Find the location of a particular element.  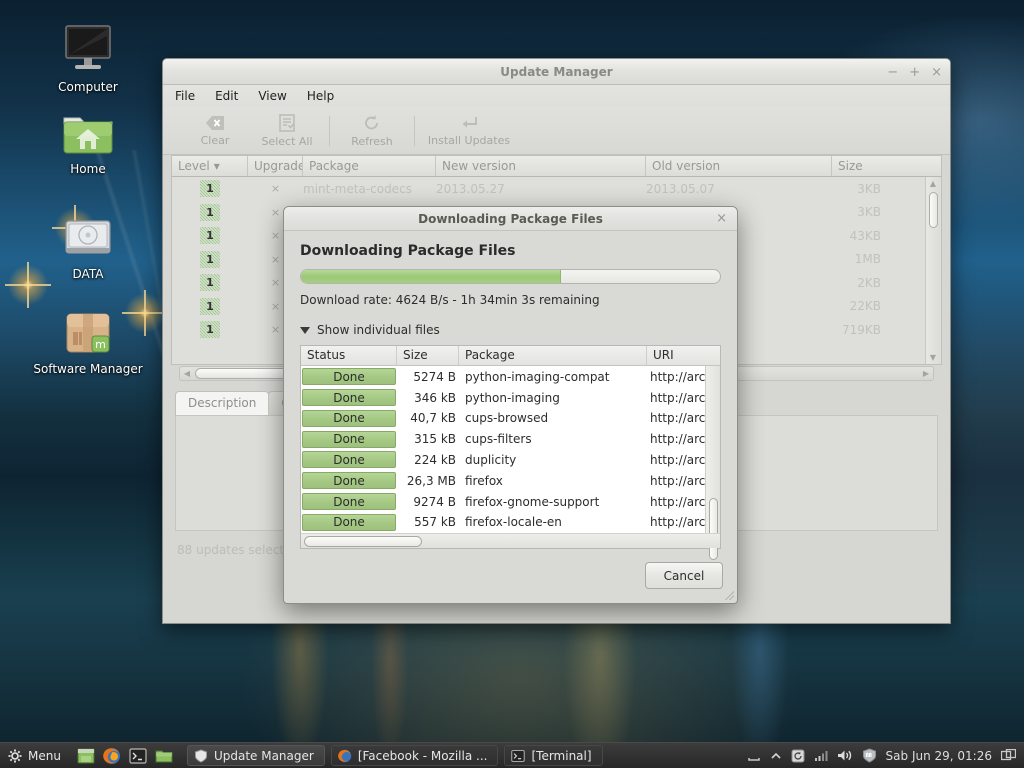

hard-drive-icon is located at coordinates (88, 234).